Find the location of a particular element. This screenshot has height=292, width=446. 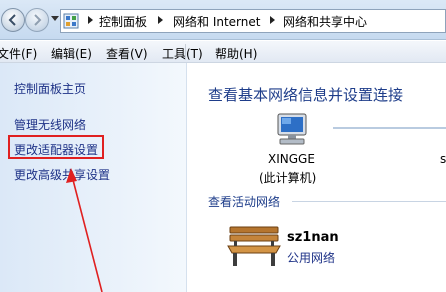

network-link-line is located at coordinates (389, 128).